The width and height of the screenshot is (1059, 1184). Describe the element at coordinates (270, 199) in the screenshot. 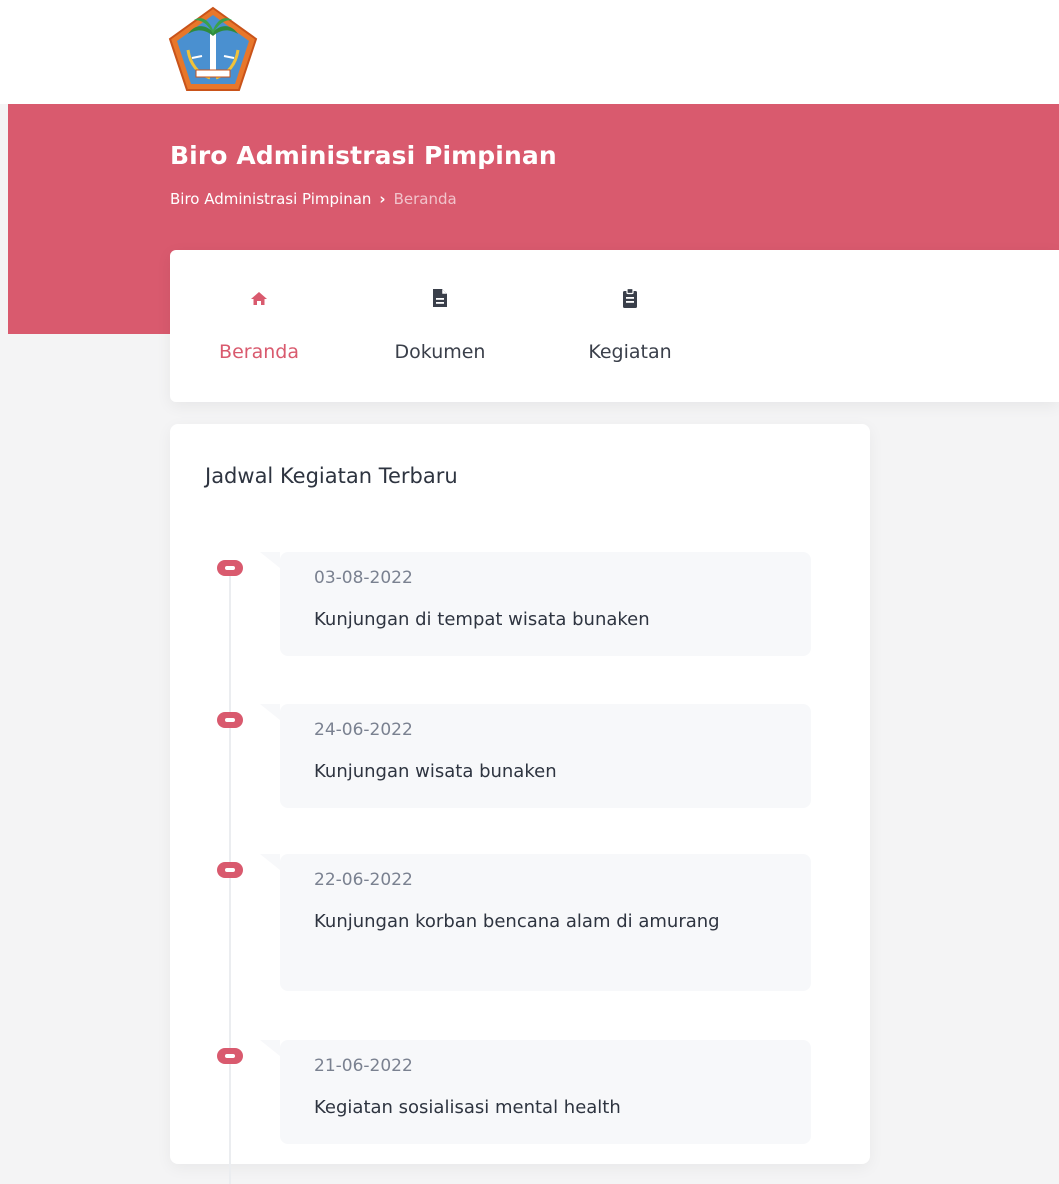

I see `breadcrumb-root-link: Biro Administrasi Pimpinan` at that location.